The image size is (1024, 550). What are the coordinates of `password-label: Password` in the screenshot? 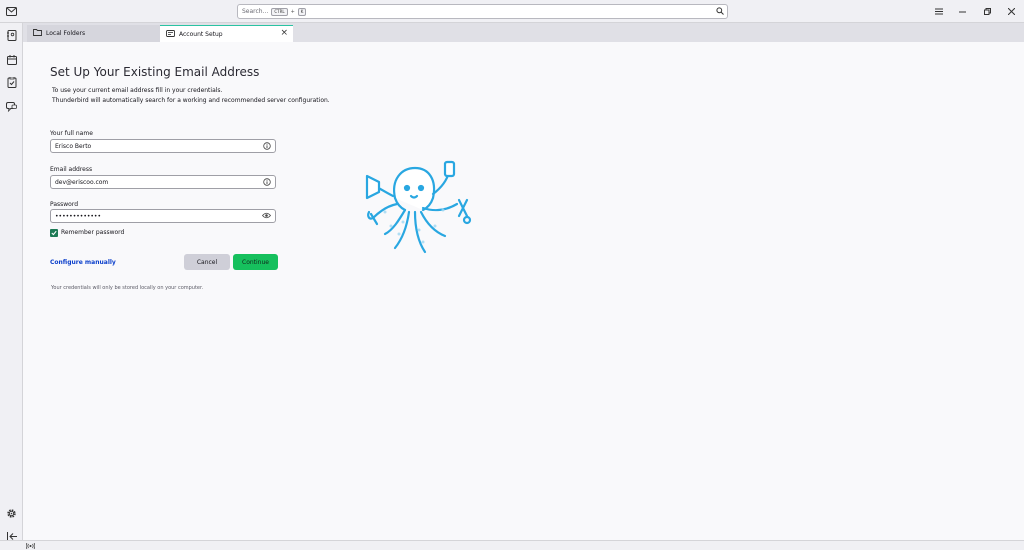 It's located at (64, 204).